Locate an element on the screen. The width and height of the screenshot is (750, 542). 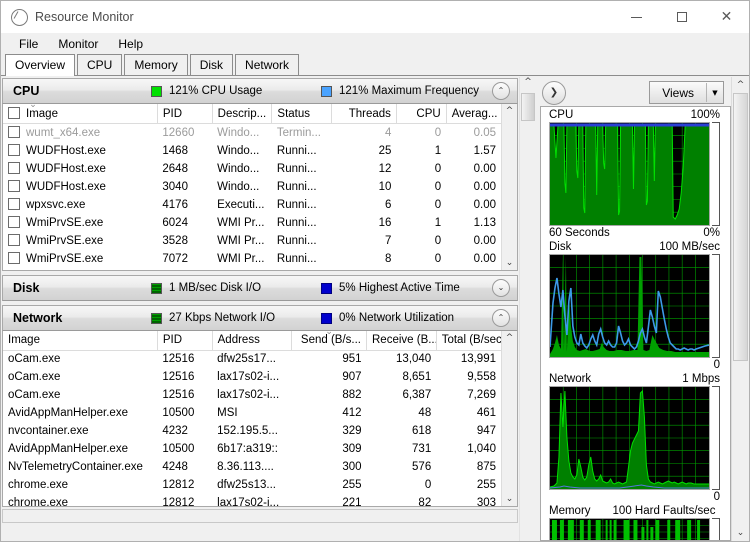
net-col-pid: PID is located at coordinates (185, 341).